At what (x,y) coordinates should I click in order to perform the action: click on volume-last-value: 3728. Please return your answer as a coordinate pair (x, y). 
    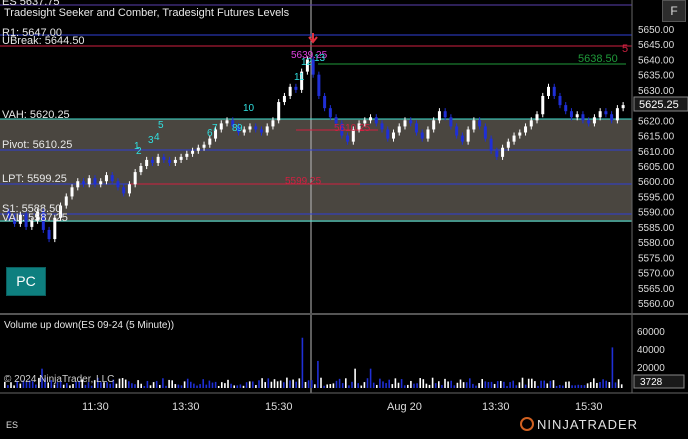
    Looking at the image, I should click on (651, 382).